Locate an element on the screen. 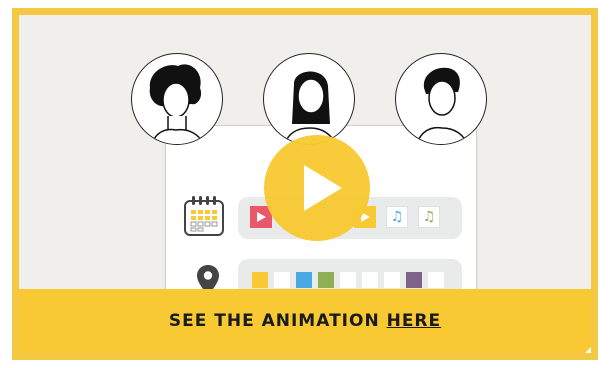  folded-corner is located at coordinates (584, 346).